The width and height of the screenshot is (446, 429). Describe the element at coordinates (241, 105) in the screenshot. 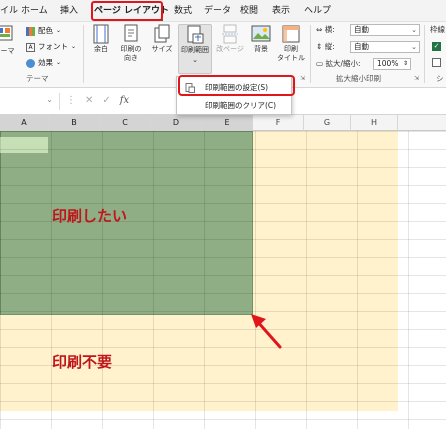

I see `menu-item-label: 印刷範囲のクリア(C)` at that location.